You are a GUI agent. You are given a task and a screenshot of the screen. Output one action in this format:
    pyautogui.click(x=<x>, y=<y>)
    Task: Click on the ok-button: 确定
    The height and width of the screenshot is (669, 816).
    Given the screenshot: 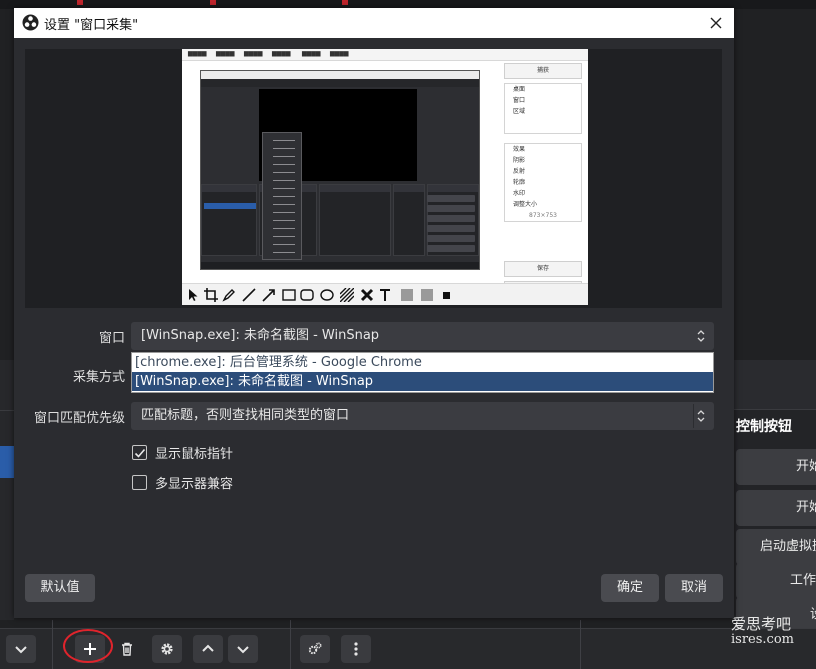 What is the action you would take?
    pyautogui.click(x=630, y=588)
    